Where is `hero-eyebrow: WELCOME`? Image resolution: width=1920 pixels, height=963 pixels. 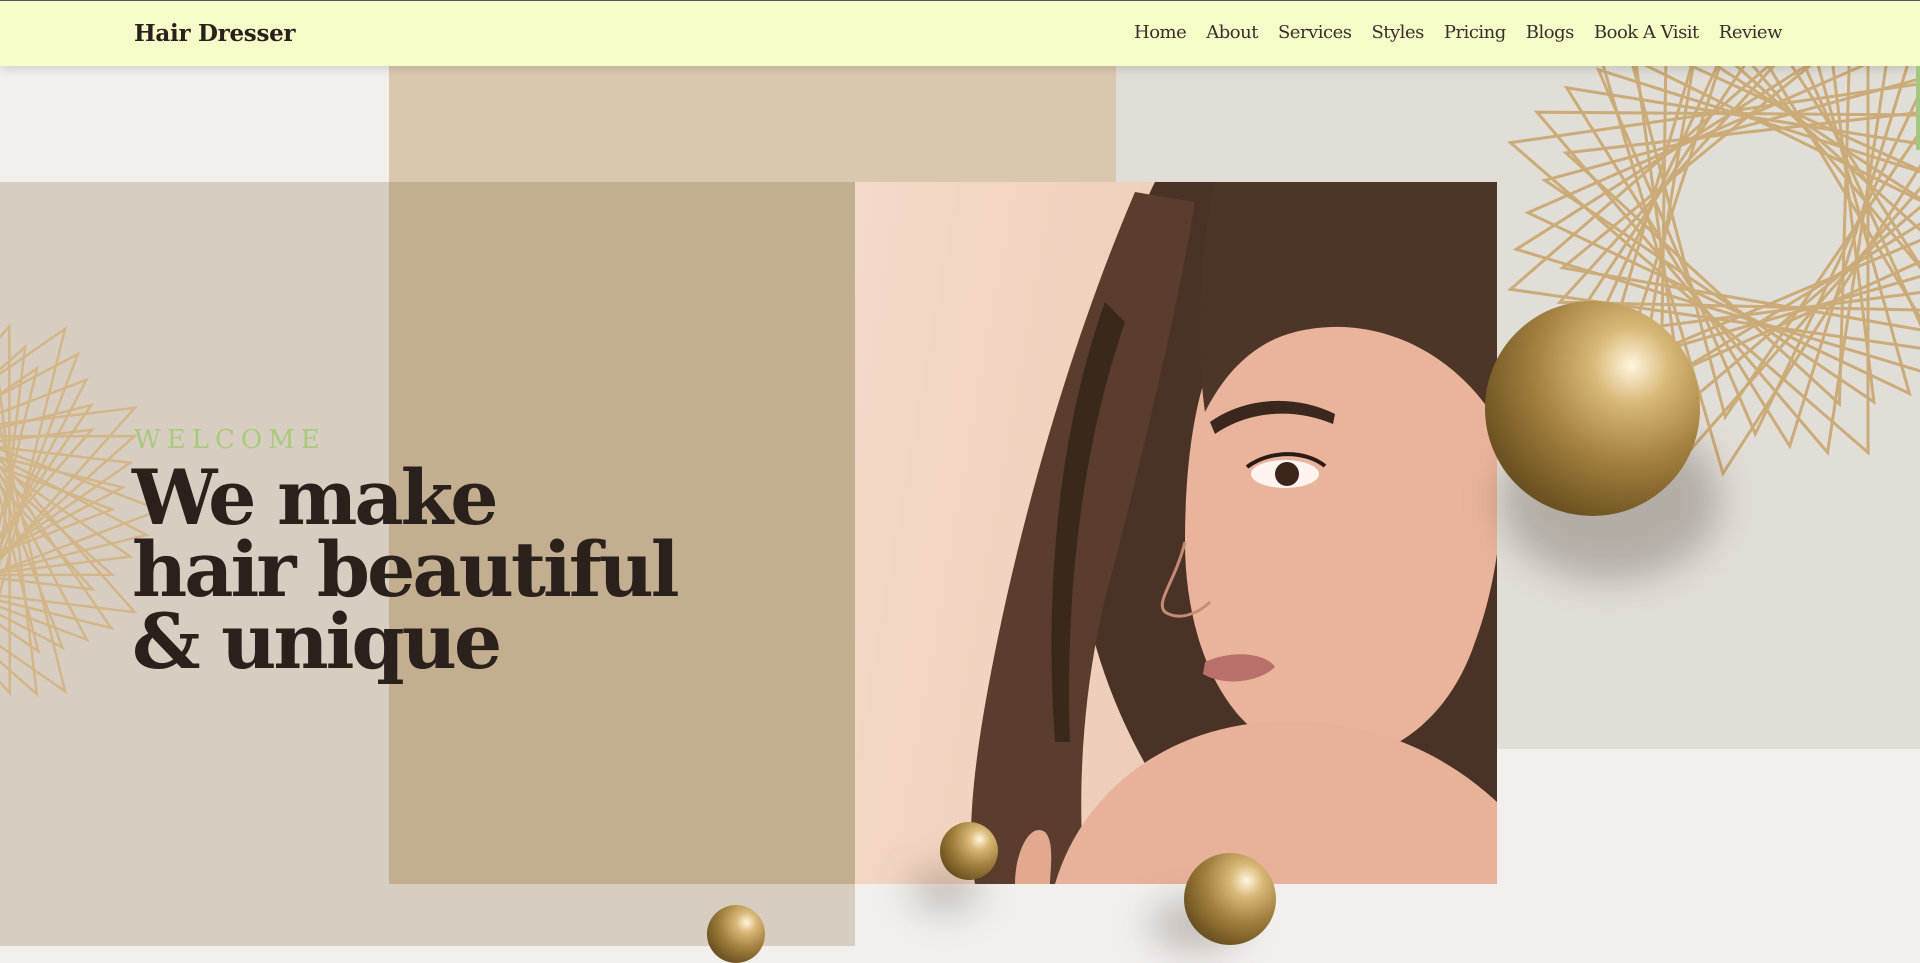
hero-eyebrow: WELCOME is located at coordinates (230, 440).